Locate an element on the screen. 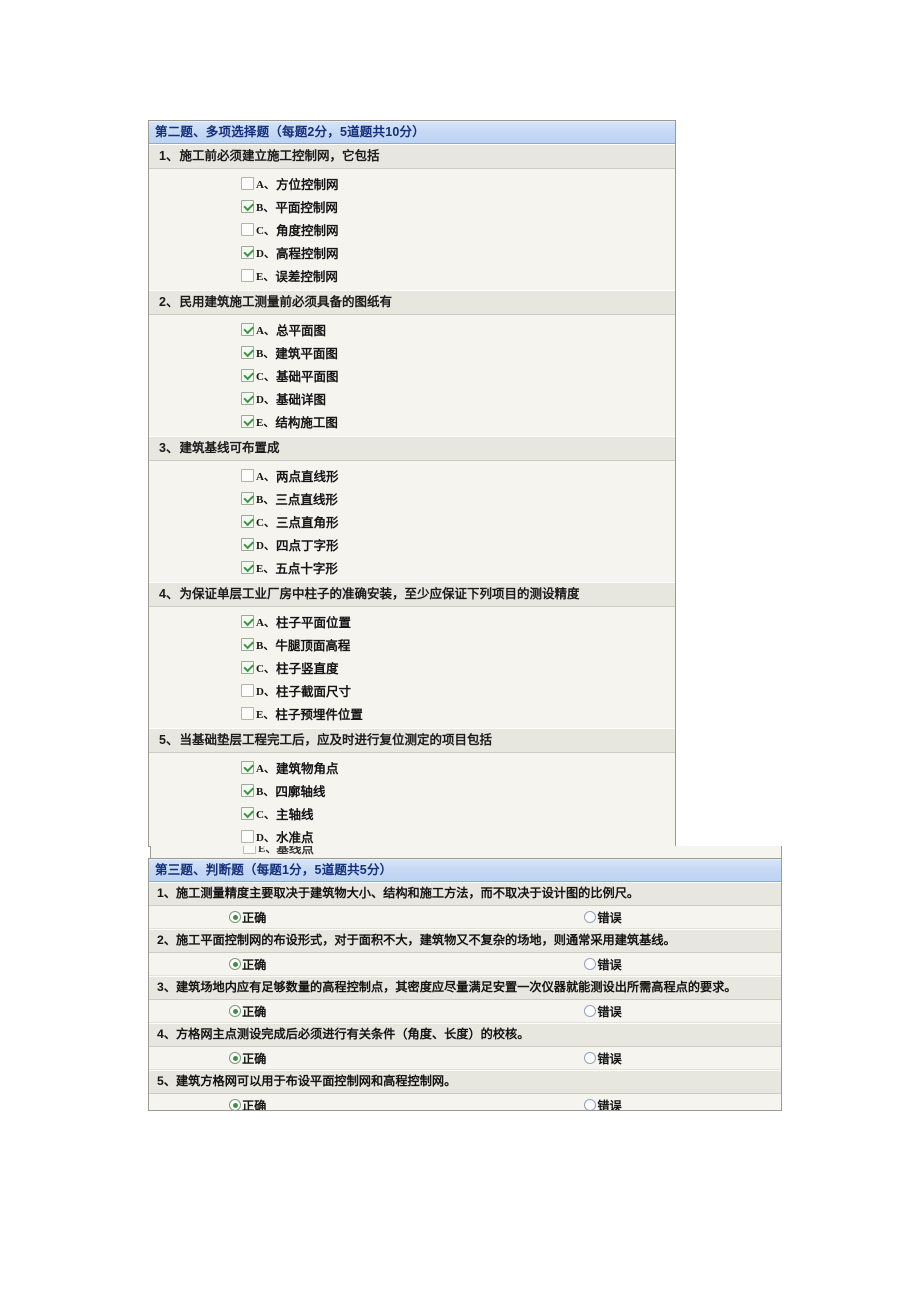 This screenshot has height=1302, width=920. option-row: C、 角度控制网 is located at coordinates (412, 229).